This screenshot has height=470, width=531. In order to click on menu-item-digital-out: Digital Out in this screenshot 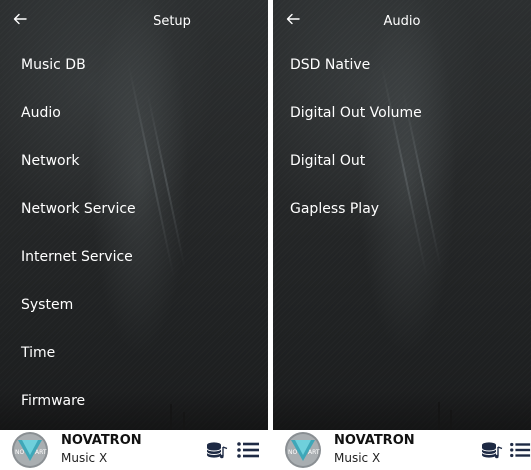, I will do `click(402, 164)`.